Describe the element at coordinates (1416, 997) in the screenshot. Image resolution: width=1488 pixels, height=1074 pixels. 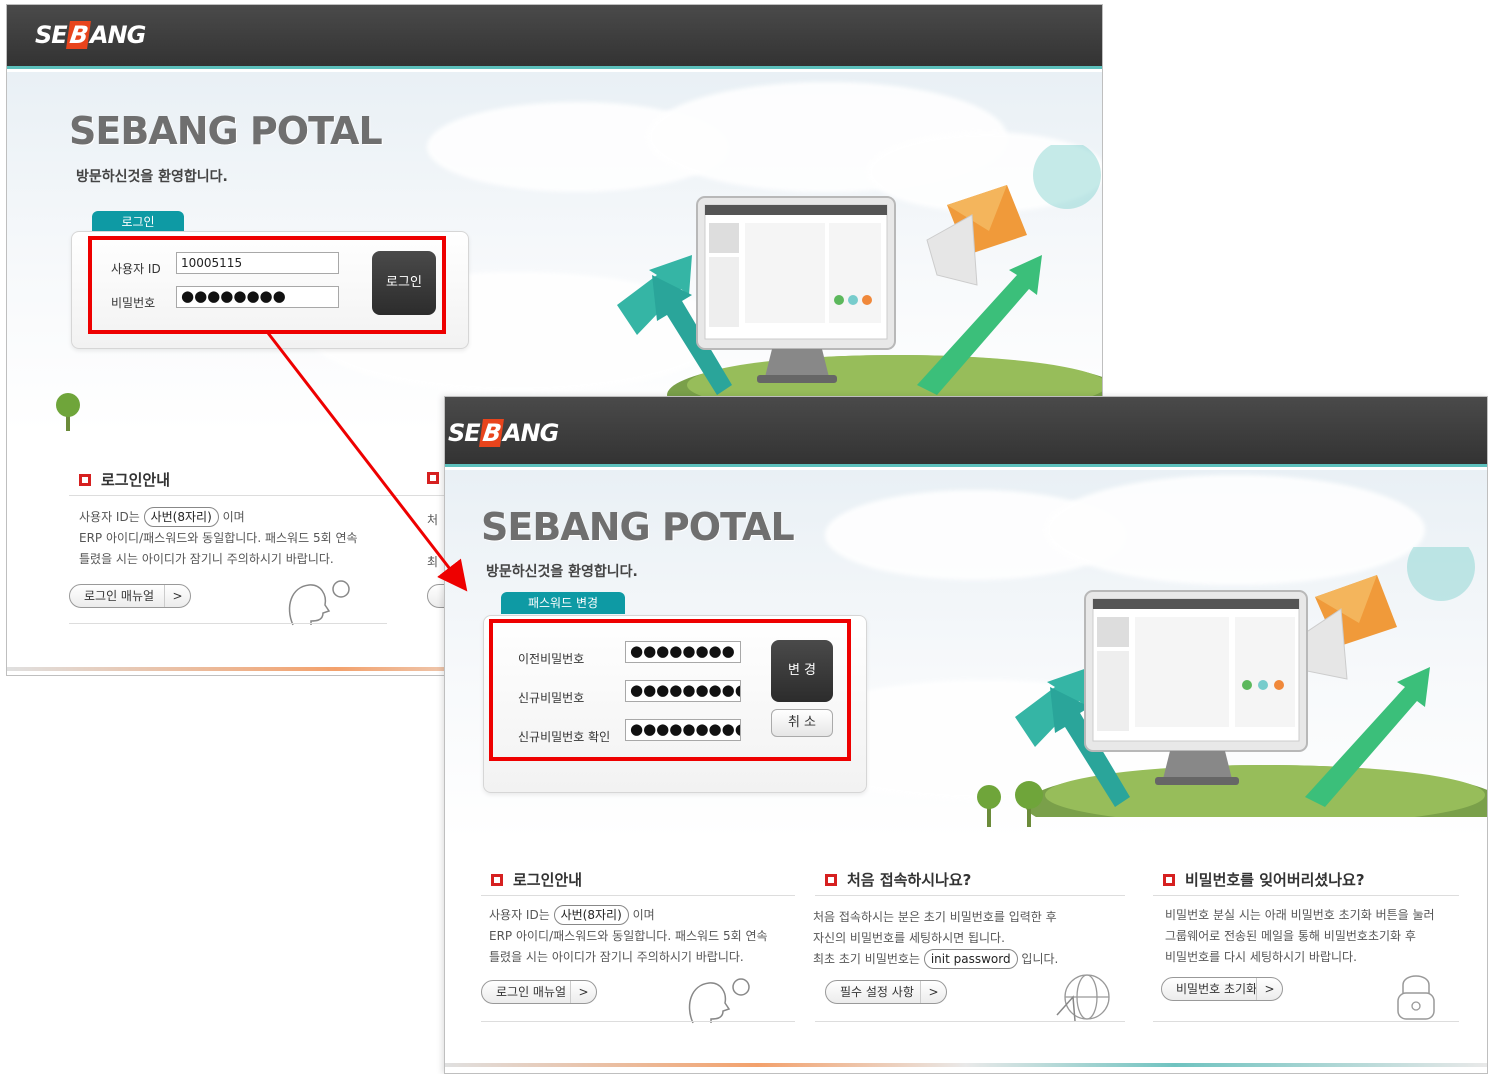
I see `padlock-icon` at that location.